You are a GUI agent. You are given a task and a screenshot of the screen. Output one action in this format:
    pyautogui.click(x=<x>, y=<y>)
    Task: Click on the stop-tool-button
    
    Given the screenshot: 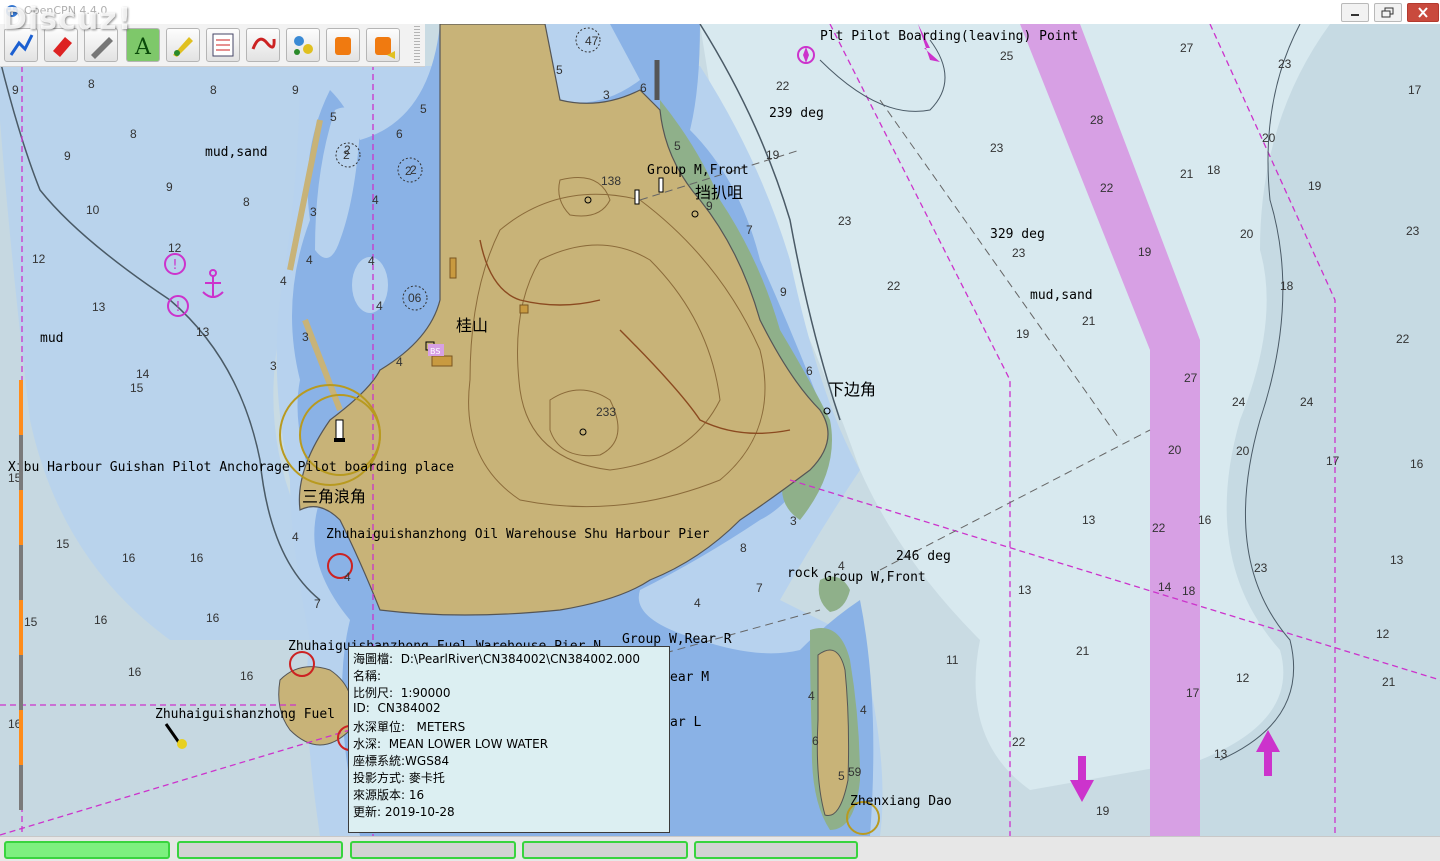 What is the action you would take?
    pyautogui.click(x=343, y=45)
    